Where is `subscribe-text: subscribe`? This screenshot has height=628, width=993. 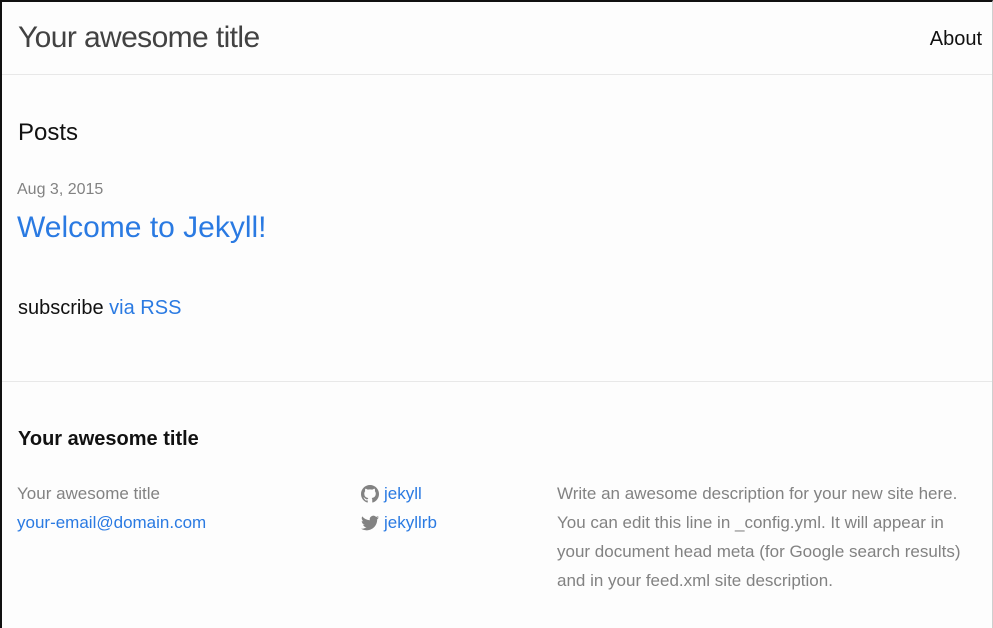
subscribe-text: subscribe is located at coordinates (61, 308).